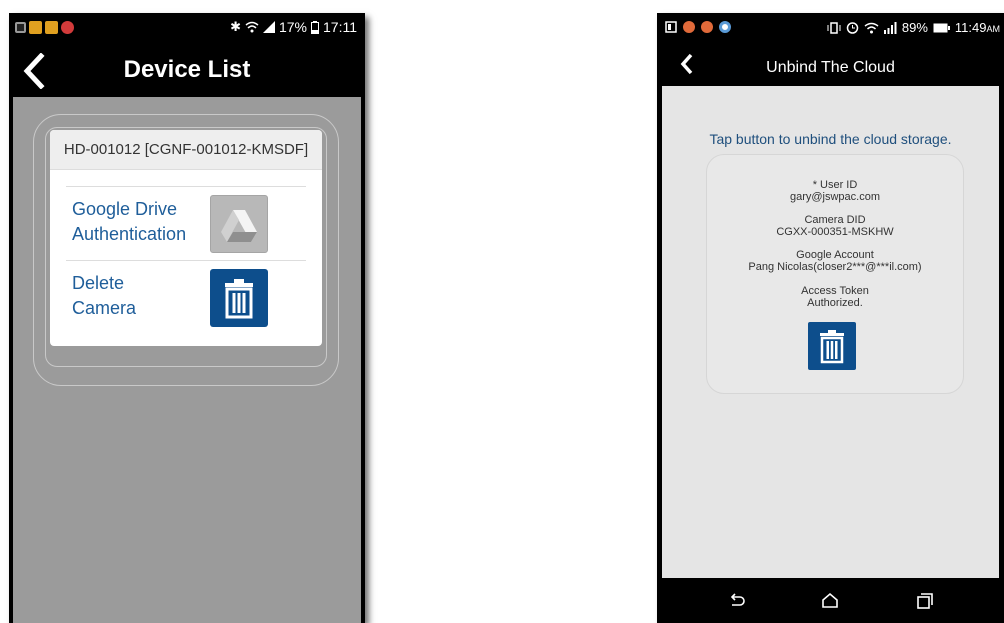 Image resolution: width=1004 pixels, height=623 pixels. I want to click on google-drive-auth-row: Google Drive Authentication, so click(186, 224).